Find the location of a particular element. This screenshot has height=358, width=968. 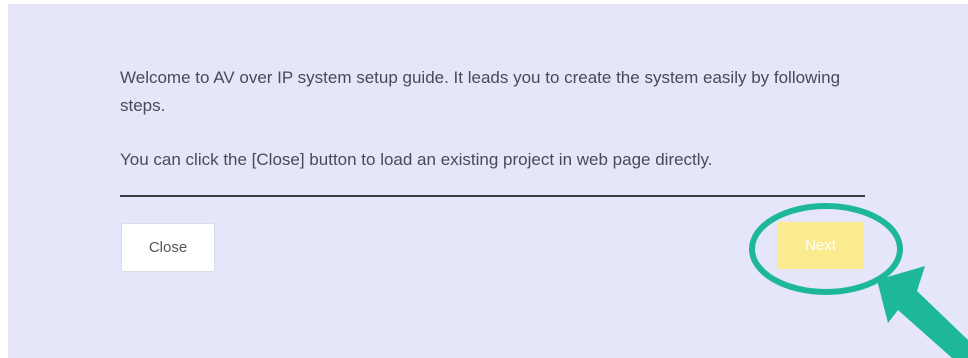

next-button: Next is located at coordinates (820, 245).